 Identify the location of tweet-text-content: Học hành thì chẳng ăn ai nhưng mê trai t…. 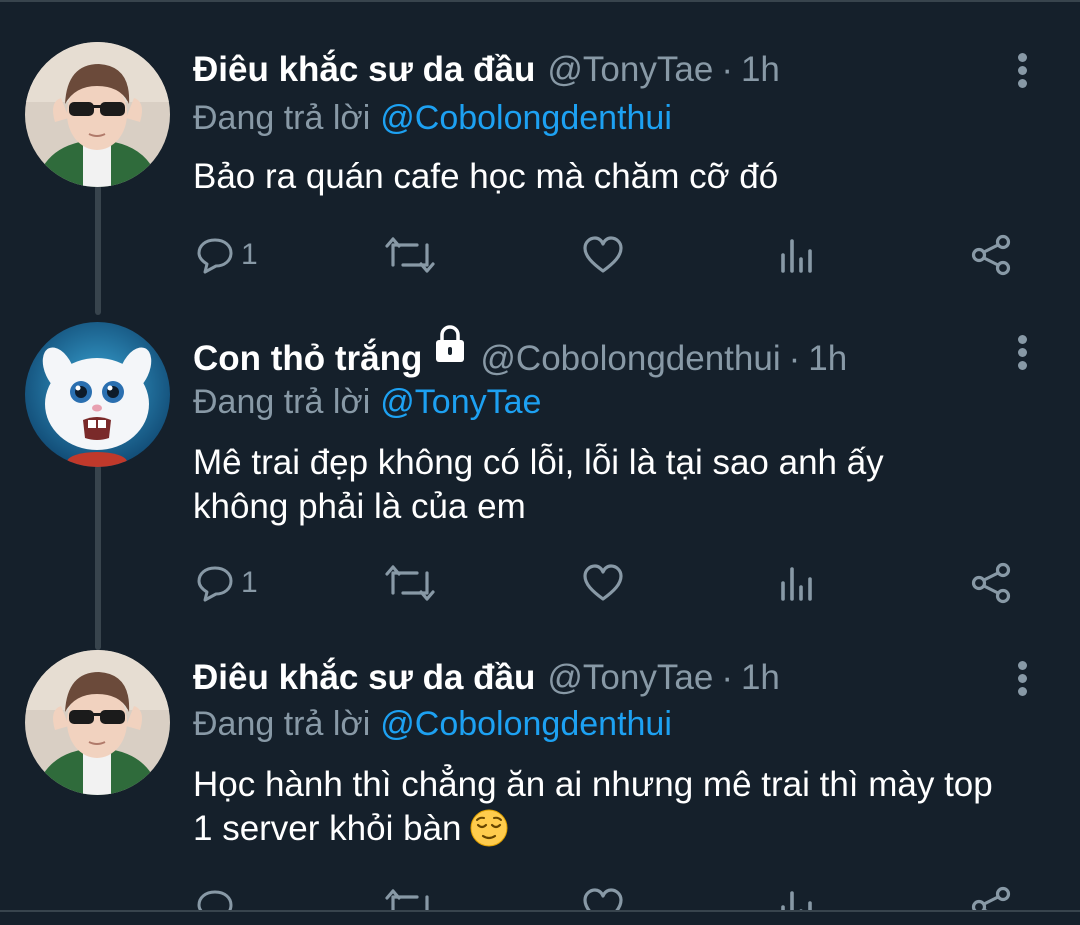
(593, 806).